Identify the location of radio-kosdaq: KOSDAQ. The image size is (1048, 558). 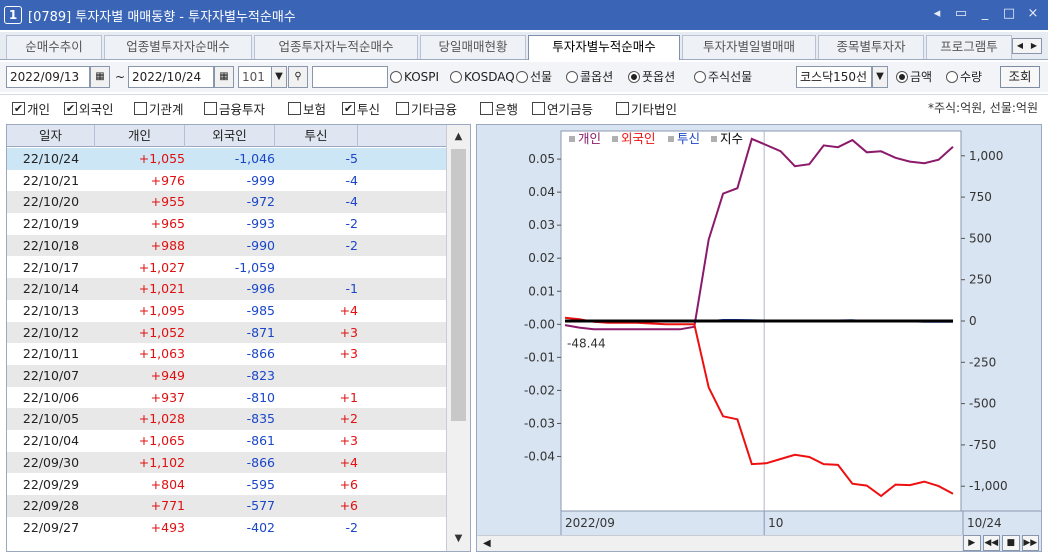
(482, 77).